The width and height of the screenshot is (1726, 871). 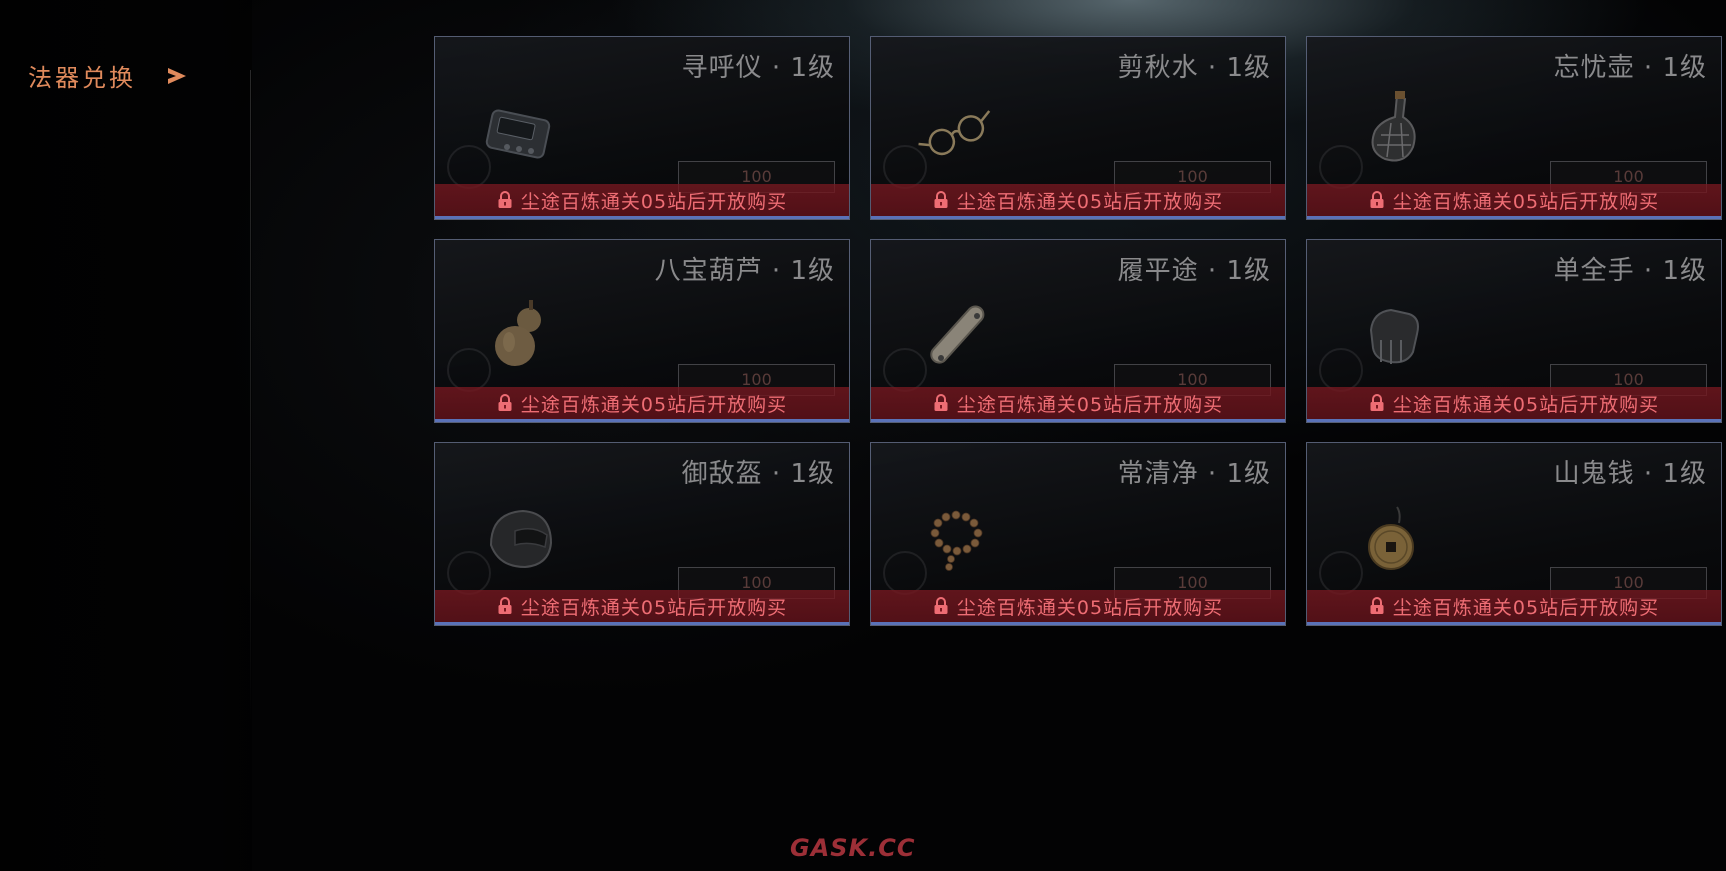 What do you see at coordinates (1078, 534) in the screenshot?
I see `item-card: 常清净 · 1级 100 尘途百炼通关05站后开放购买` at bounding box center [1078, 534].